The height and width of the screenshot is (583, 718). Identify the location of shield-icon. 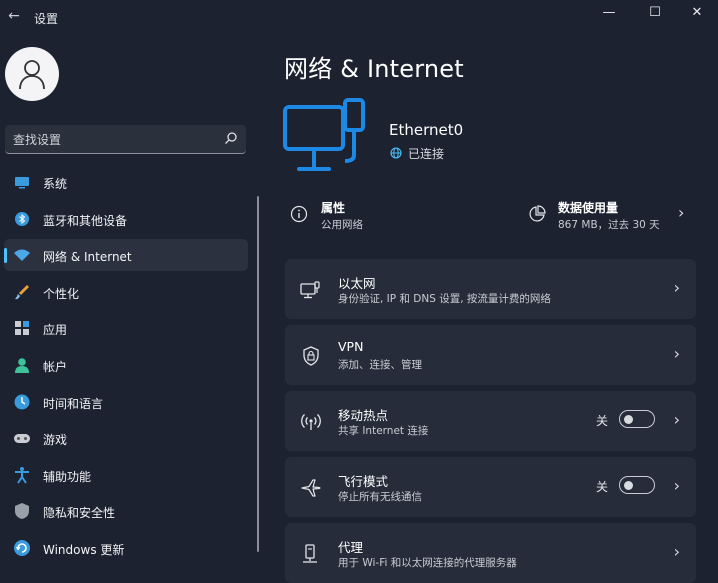
(22, 511).